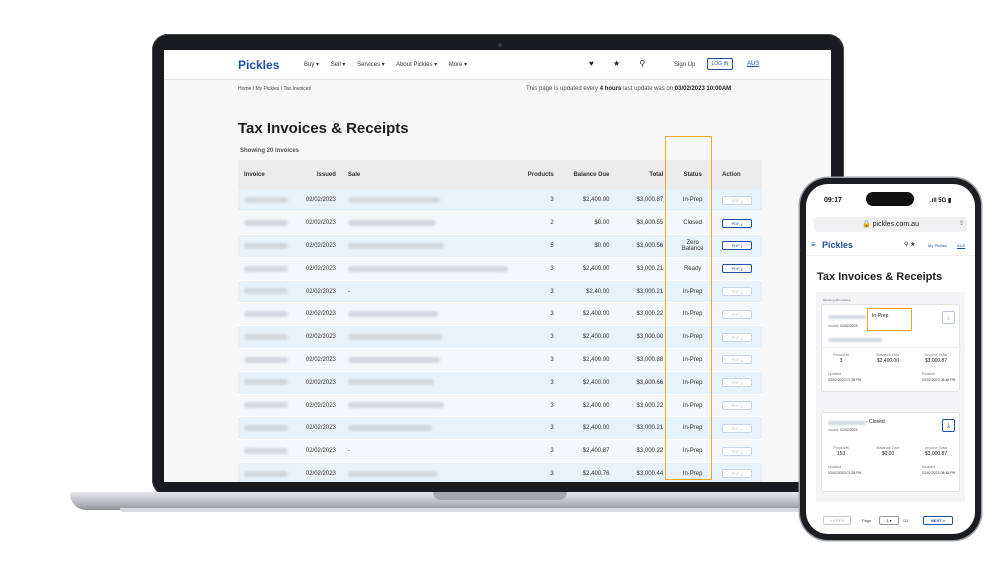 The width and height of the screenshot is (1000, 564). I want to click on nav-item-services: Services ▾, so click(371, 65).